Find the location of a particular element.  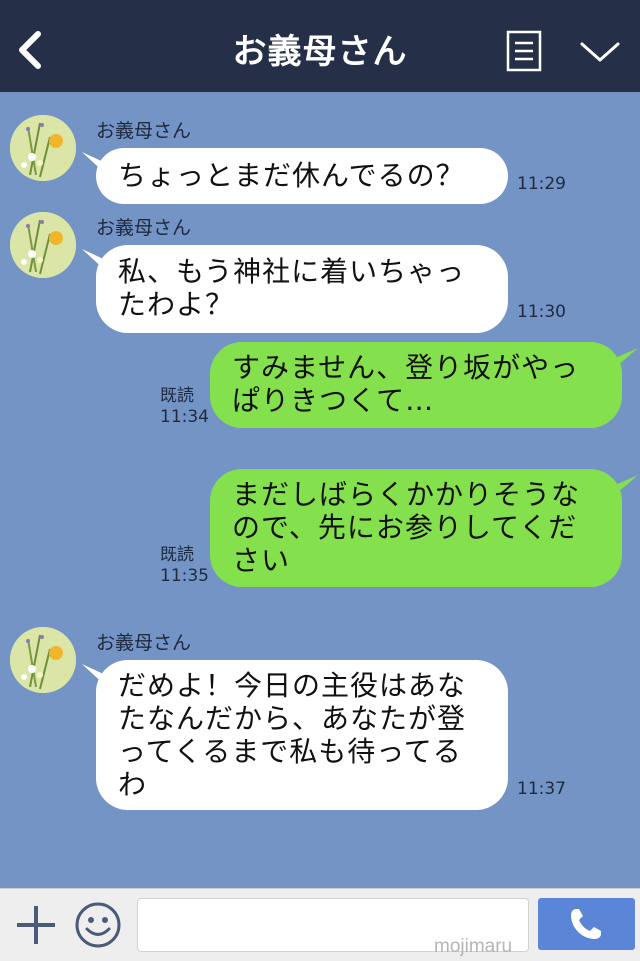

message-time: 11:34 is located at coordinates (184, 417).